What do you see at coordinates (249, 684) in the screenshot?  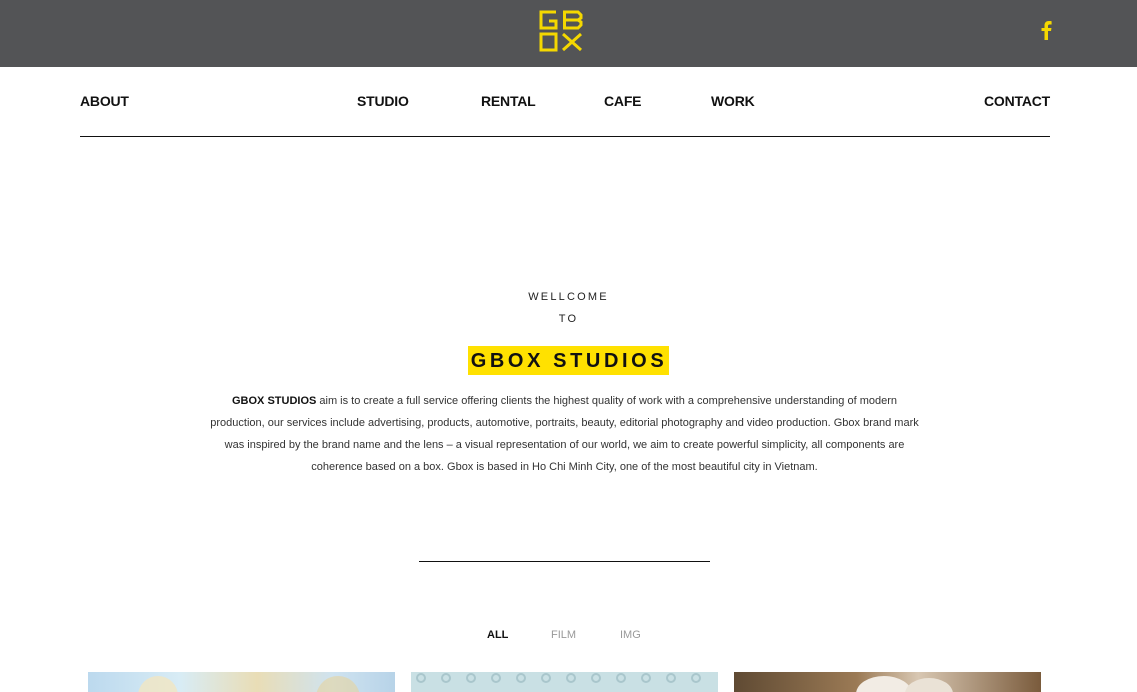 I see `thumbnail-1-image` at bounding box center [249, 684].